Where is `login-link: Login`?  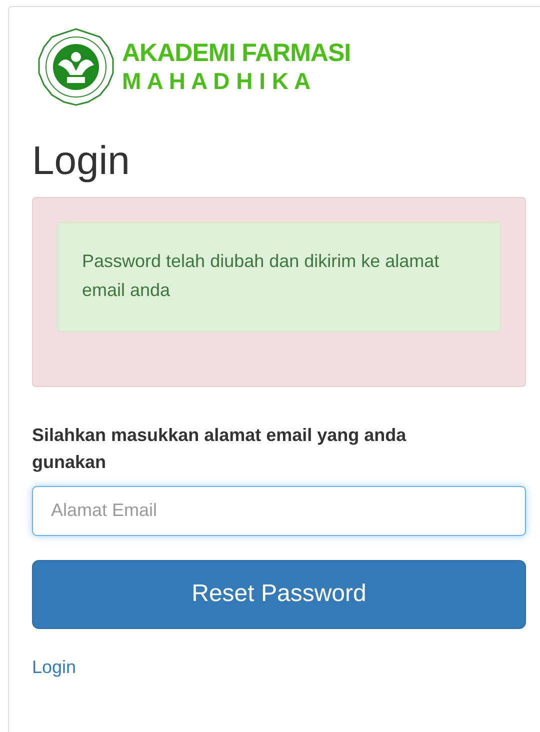
login-link: Login is located at coordinates (54, 667).